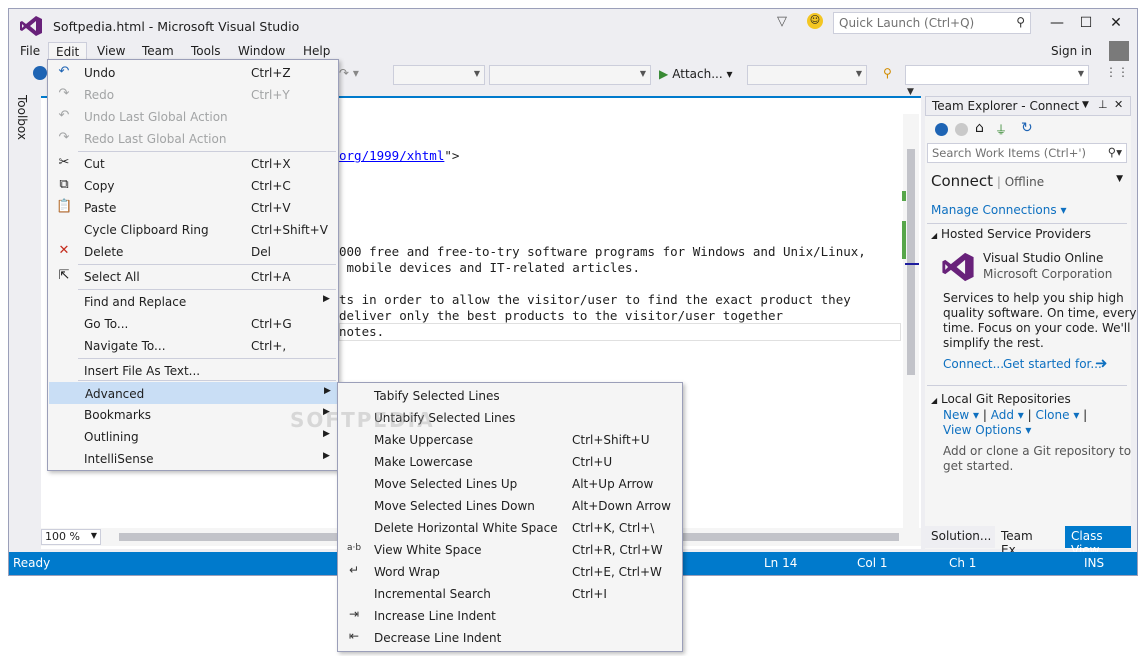 Image resolution: width=1145 pixels, height=656 pixels. Describe the element at coordinates (354, 548) in the screenshot. I see `view-whitespace-icon: a·b` at that location.